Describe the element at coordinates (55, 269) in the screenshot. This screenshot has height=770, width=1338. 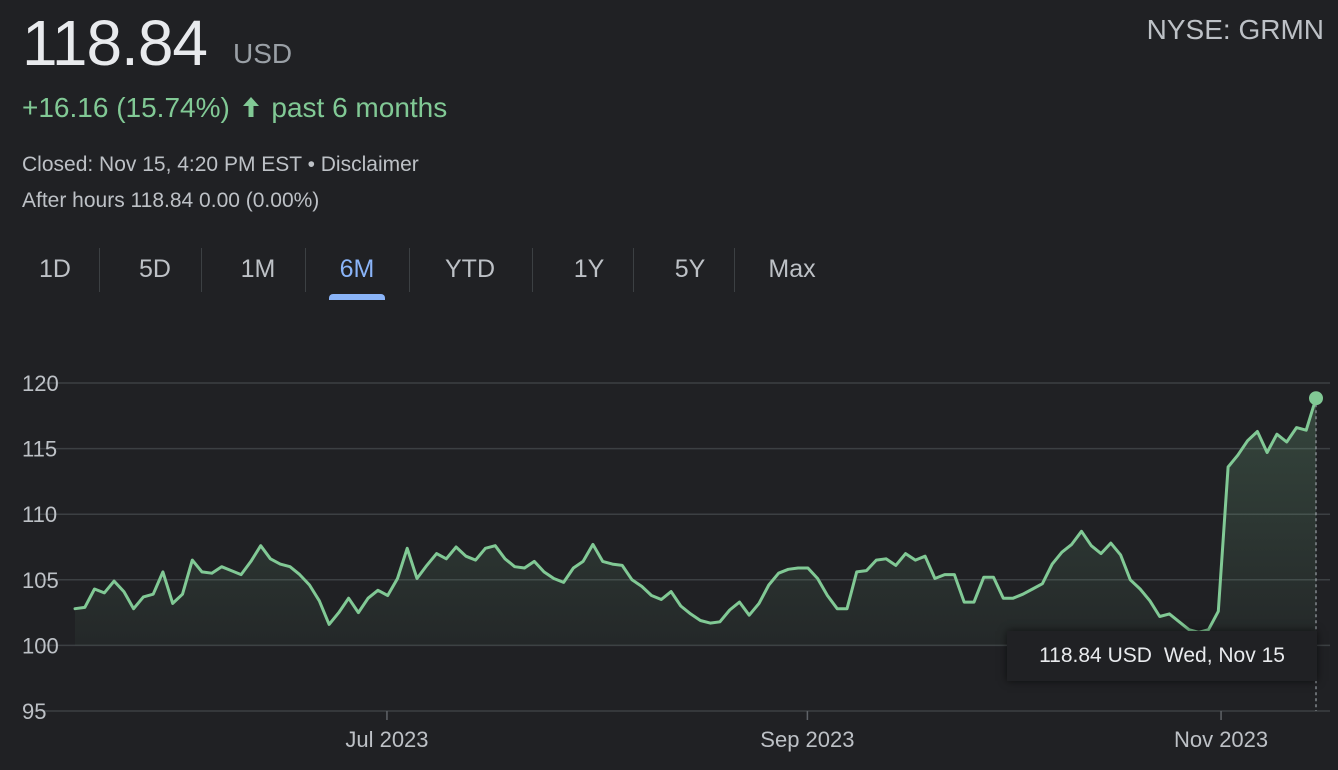
I see `tab-1d: 1D` at that location.